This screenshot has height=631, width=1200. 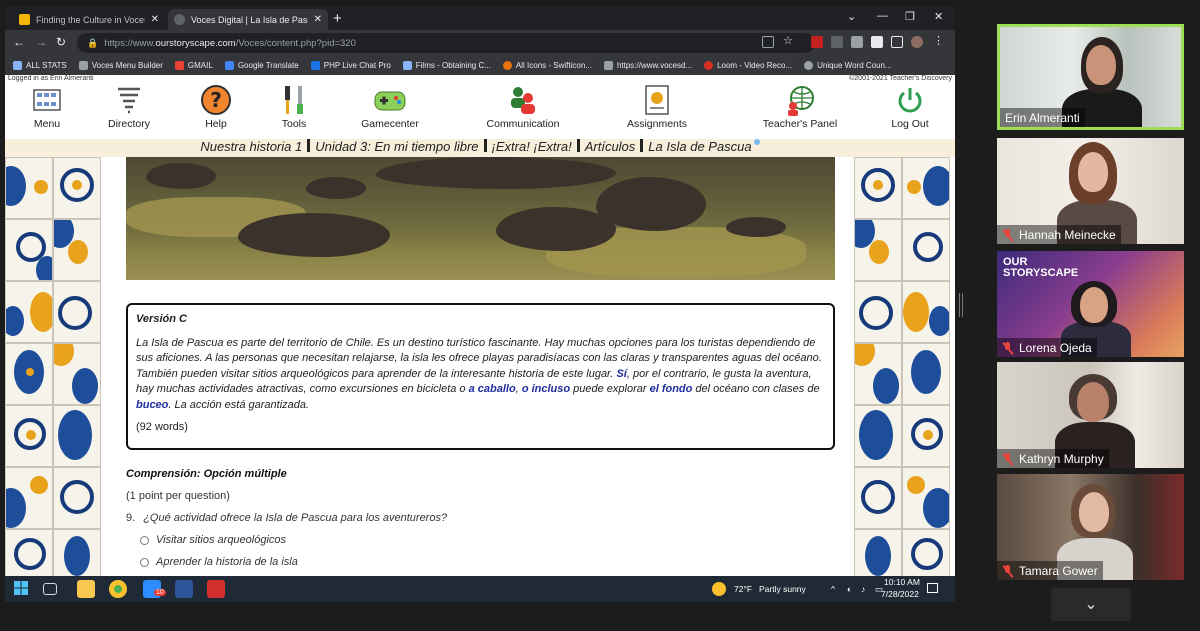 What do you see at coordinates (849, 589) in the screenshot?
I see `network-icon: ◐` at bounding box center [849, 589].